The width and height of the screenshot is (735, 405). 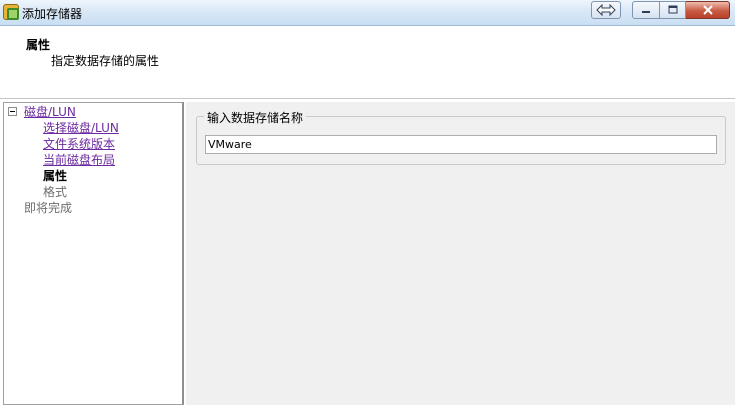 What do you see at coordinates (55, 192) in the screenshot?
I see `nav-item-formatting: 格式` at bounding box center [55, 192].